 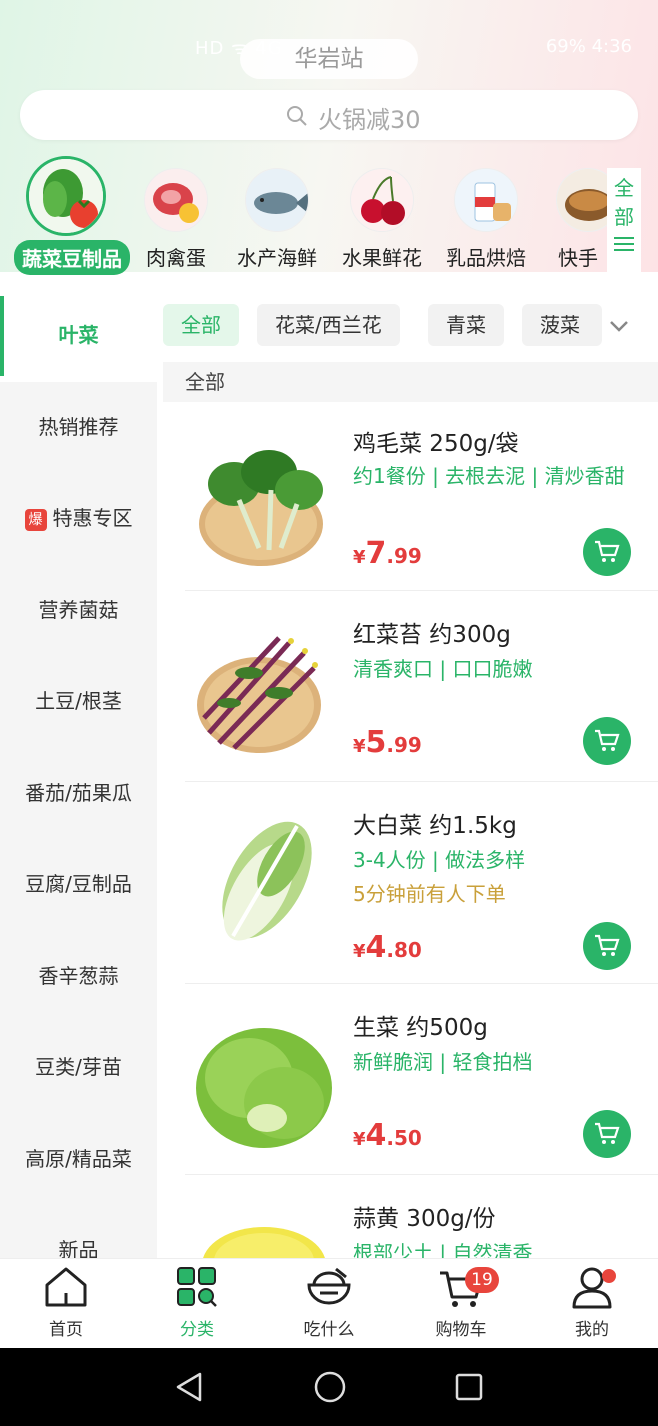 I want to click on product-card: 蒜黄 300g/份 根部少土 | 自然清香, so click(x=421, y=1216).